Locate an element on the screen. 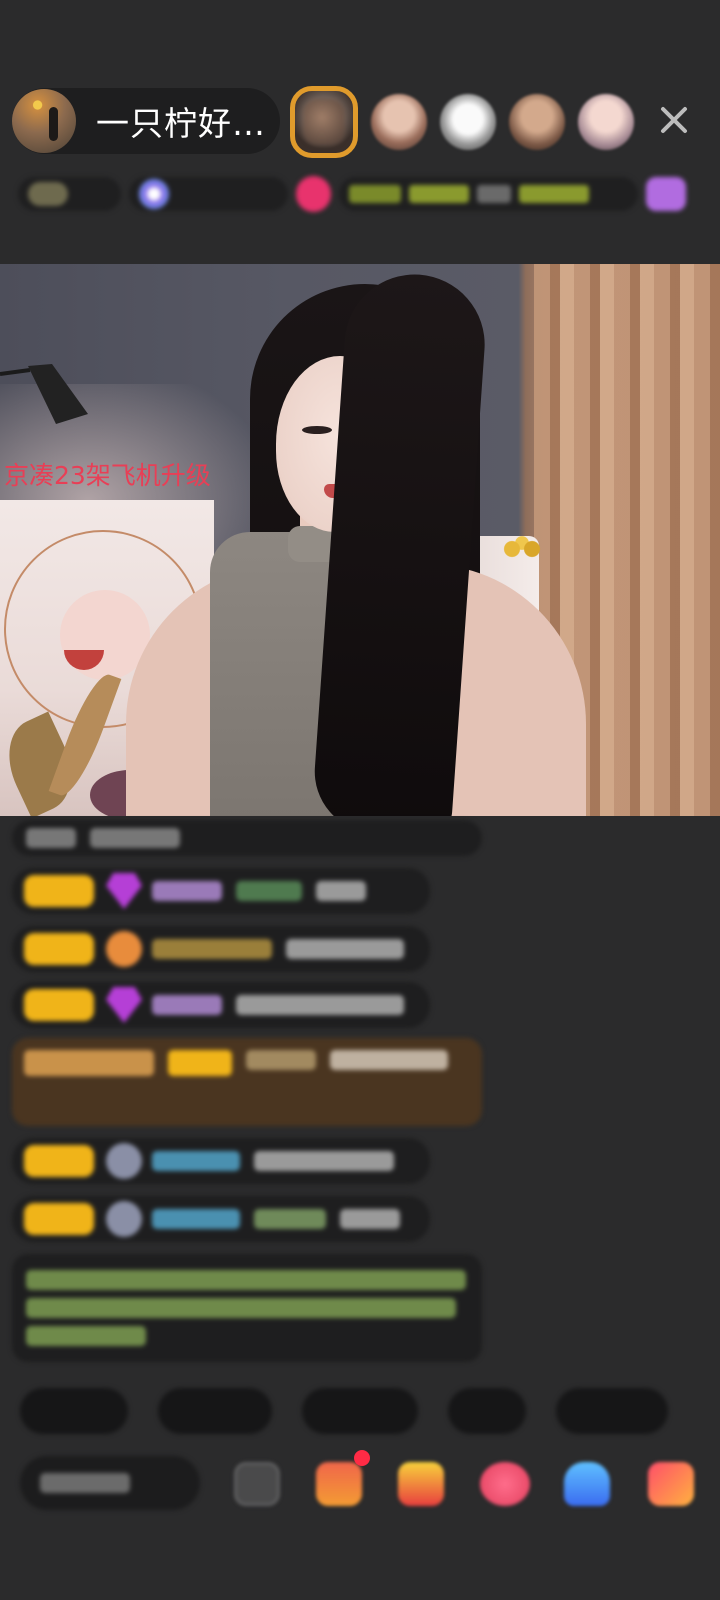  gift-rank-icon is located at coordinates (666, 194).